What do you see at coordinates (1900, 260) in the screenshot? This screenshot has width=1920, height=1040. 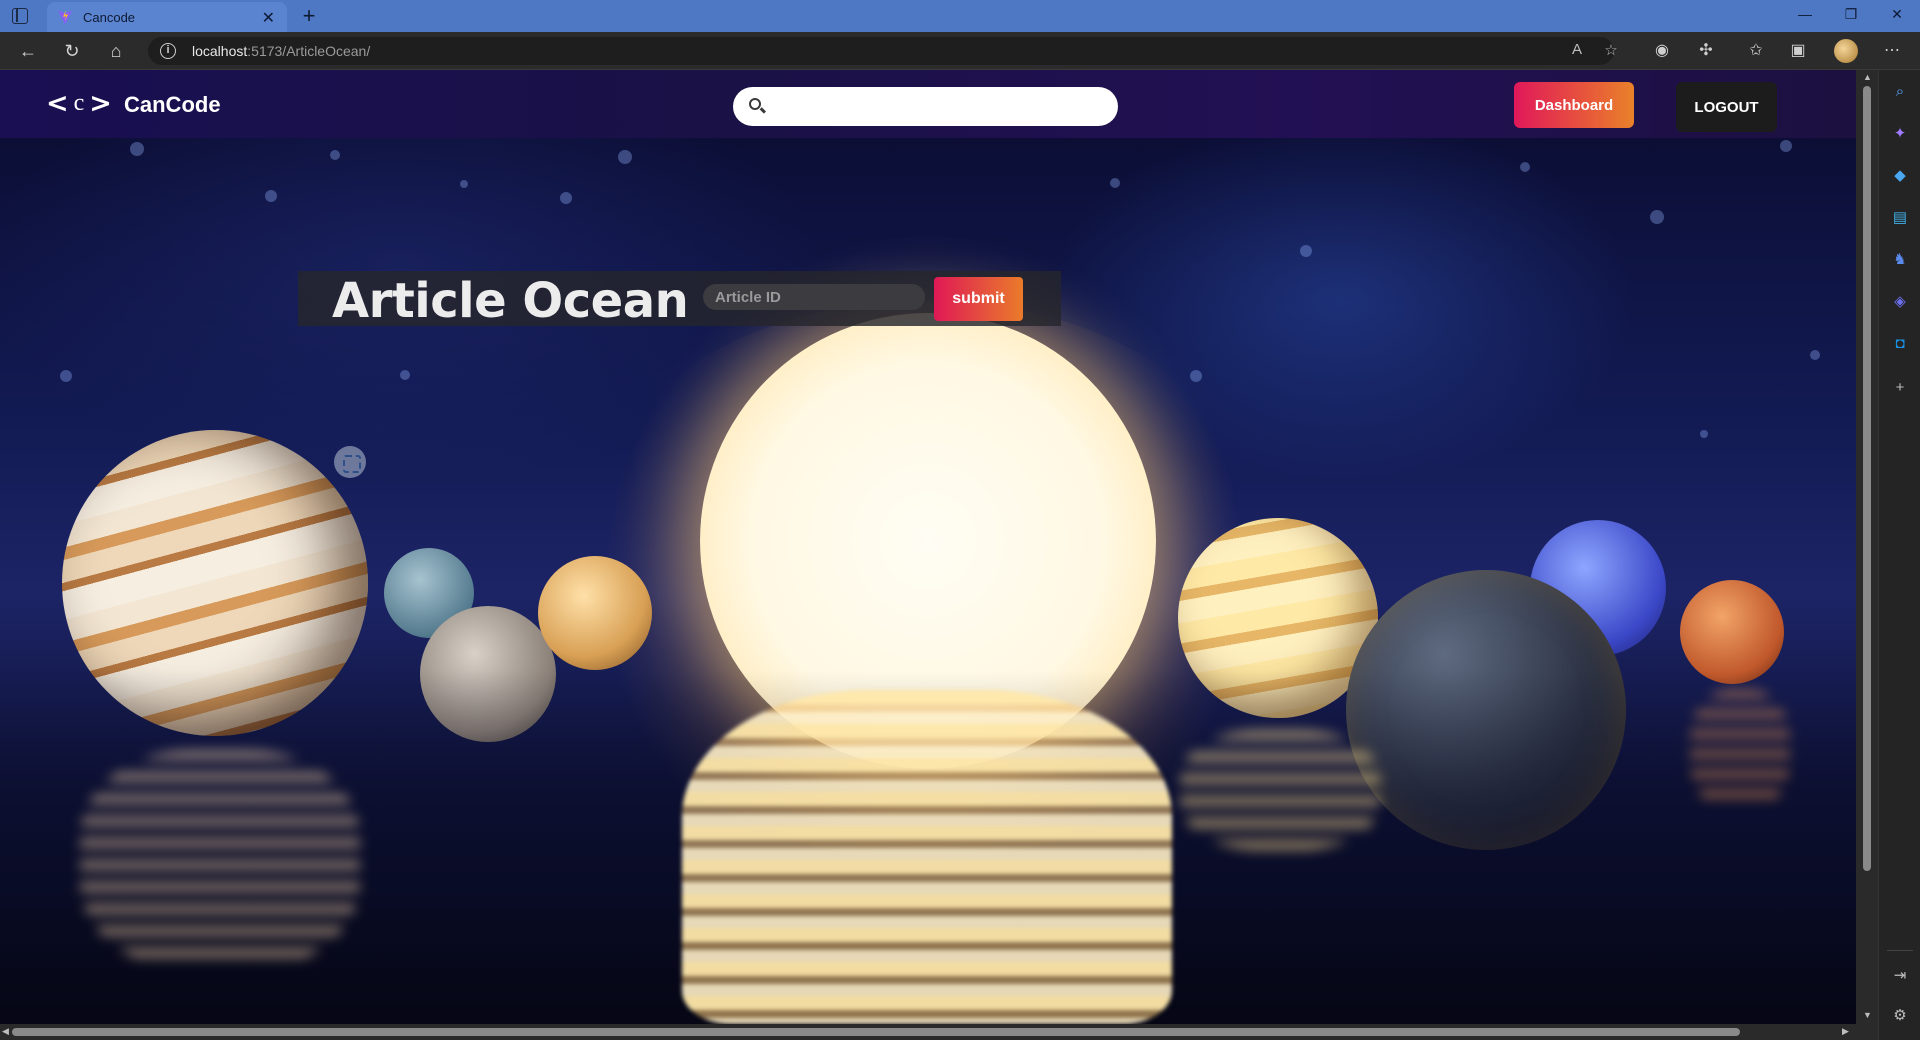 I see `games-icon: ♞` at bounding box center [1900, 260].